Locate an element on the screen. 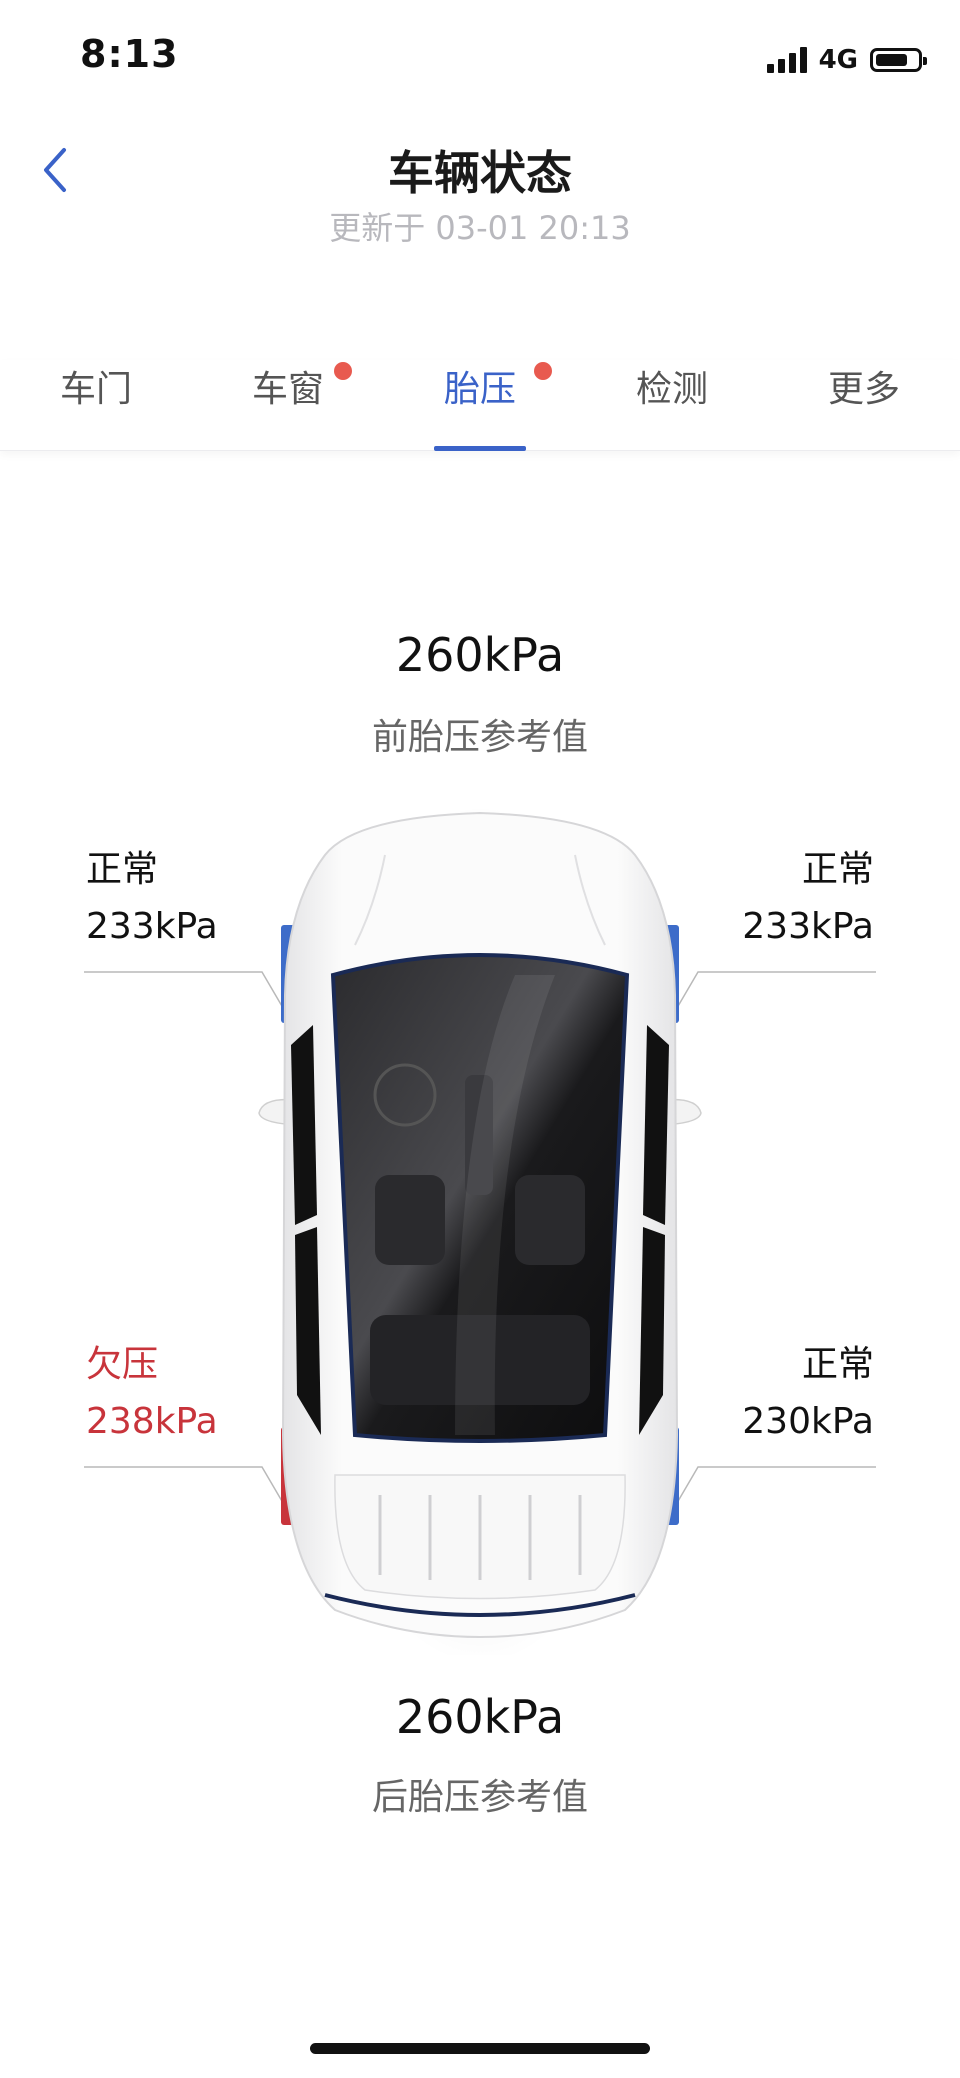 This screenshot has width=960, height=2078. right-side-window is located at coordinates (656, 1125).